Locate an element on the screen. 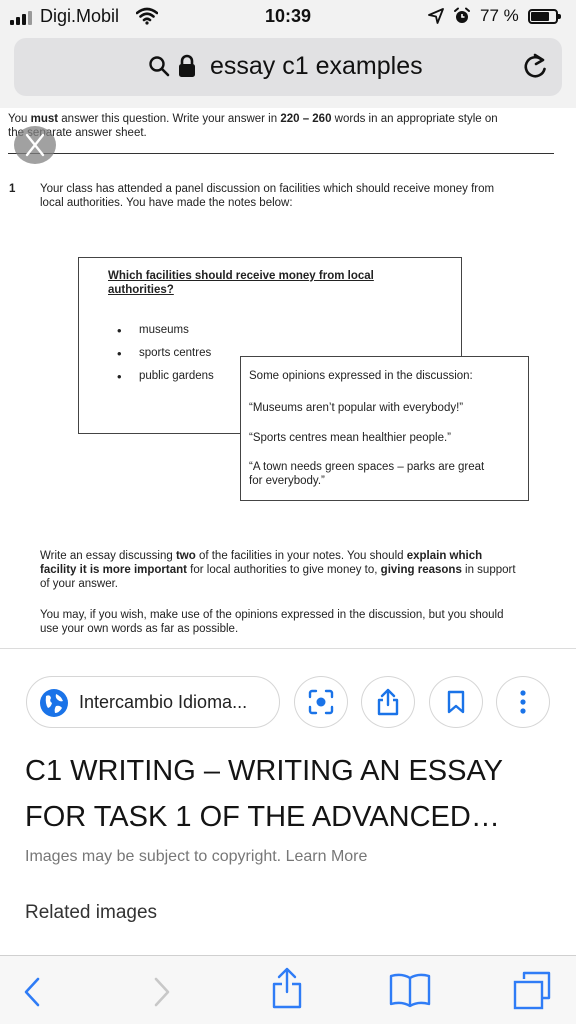  list-item: public gardens is located at coordinates (161, 376).